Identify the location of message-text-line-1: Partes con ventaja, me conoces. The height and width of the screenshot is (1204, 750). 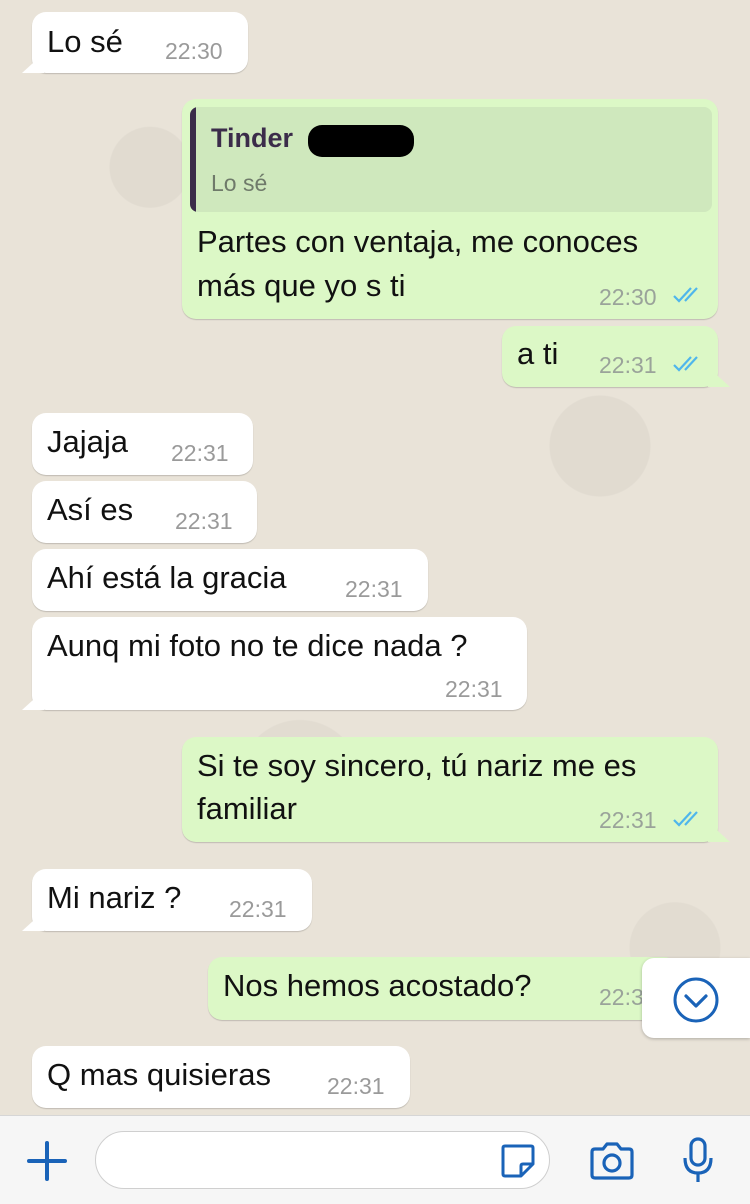
(418, 241).